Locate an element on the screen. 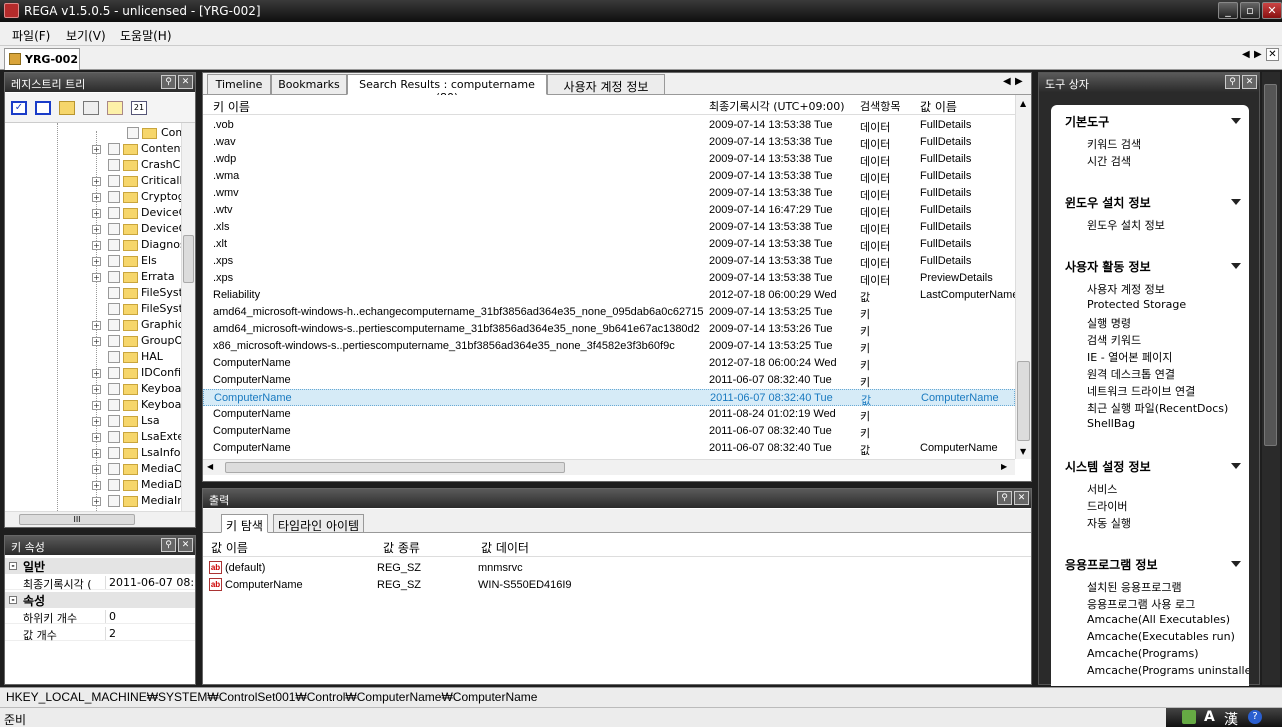 The height and width of the screenshot is (727, 1282). toolbox-item: Amcache(Programs uninstalled) is located at coordinates (1168, 670).